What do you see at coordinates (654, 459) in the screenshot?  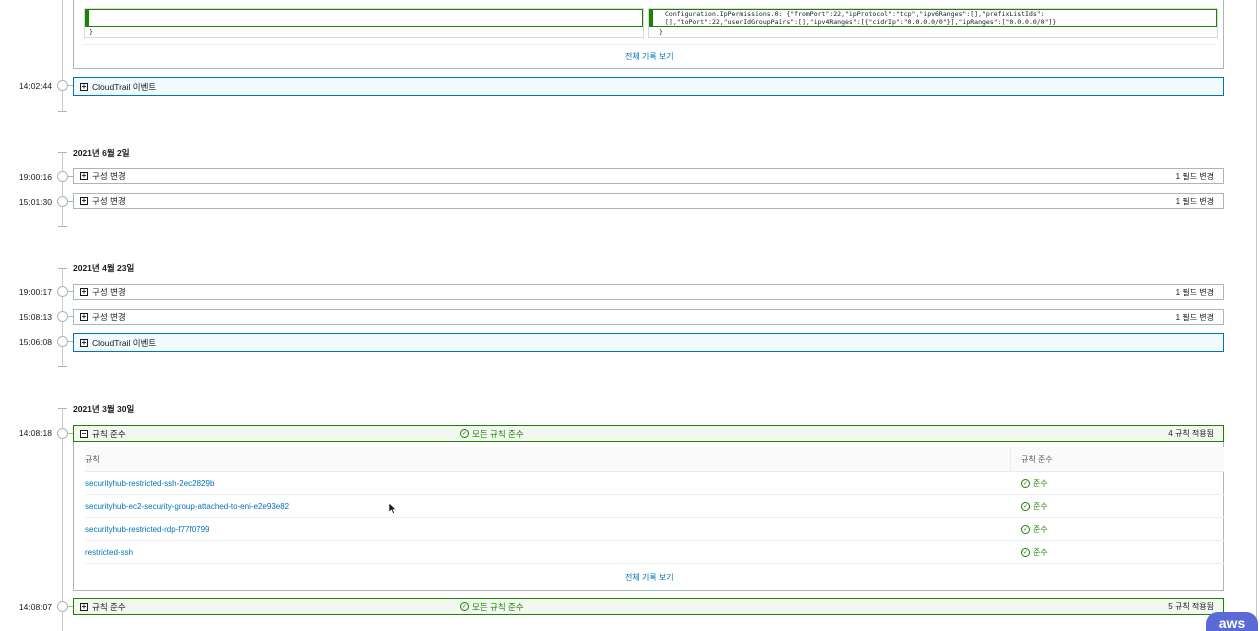 I see `rules-table-header: 규칙 규칙 준수` at bounding box center [654, 459].